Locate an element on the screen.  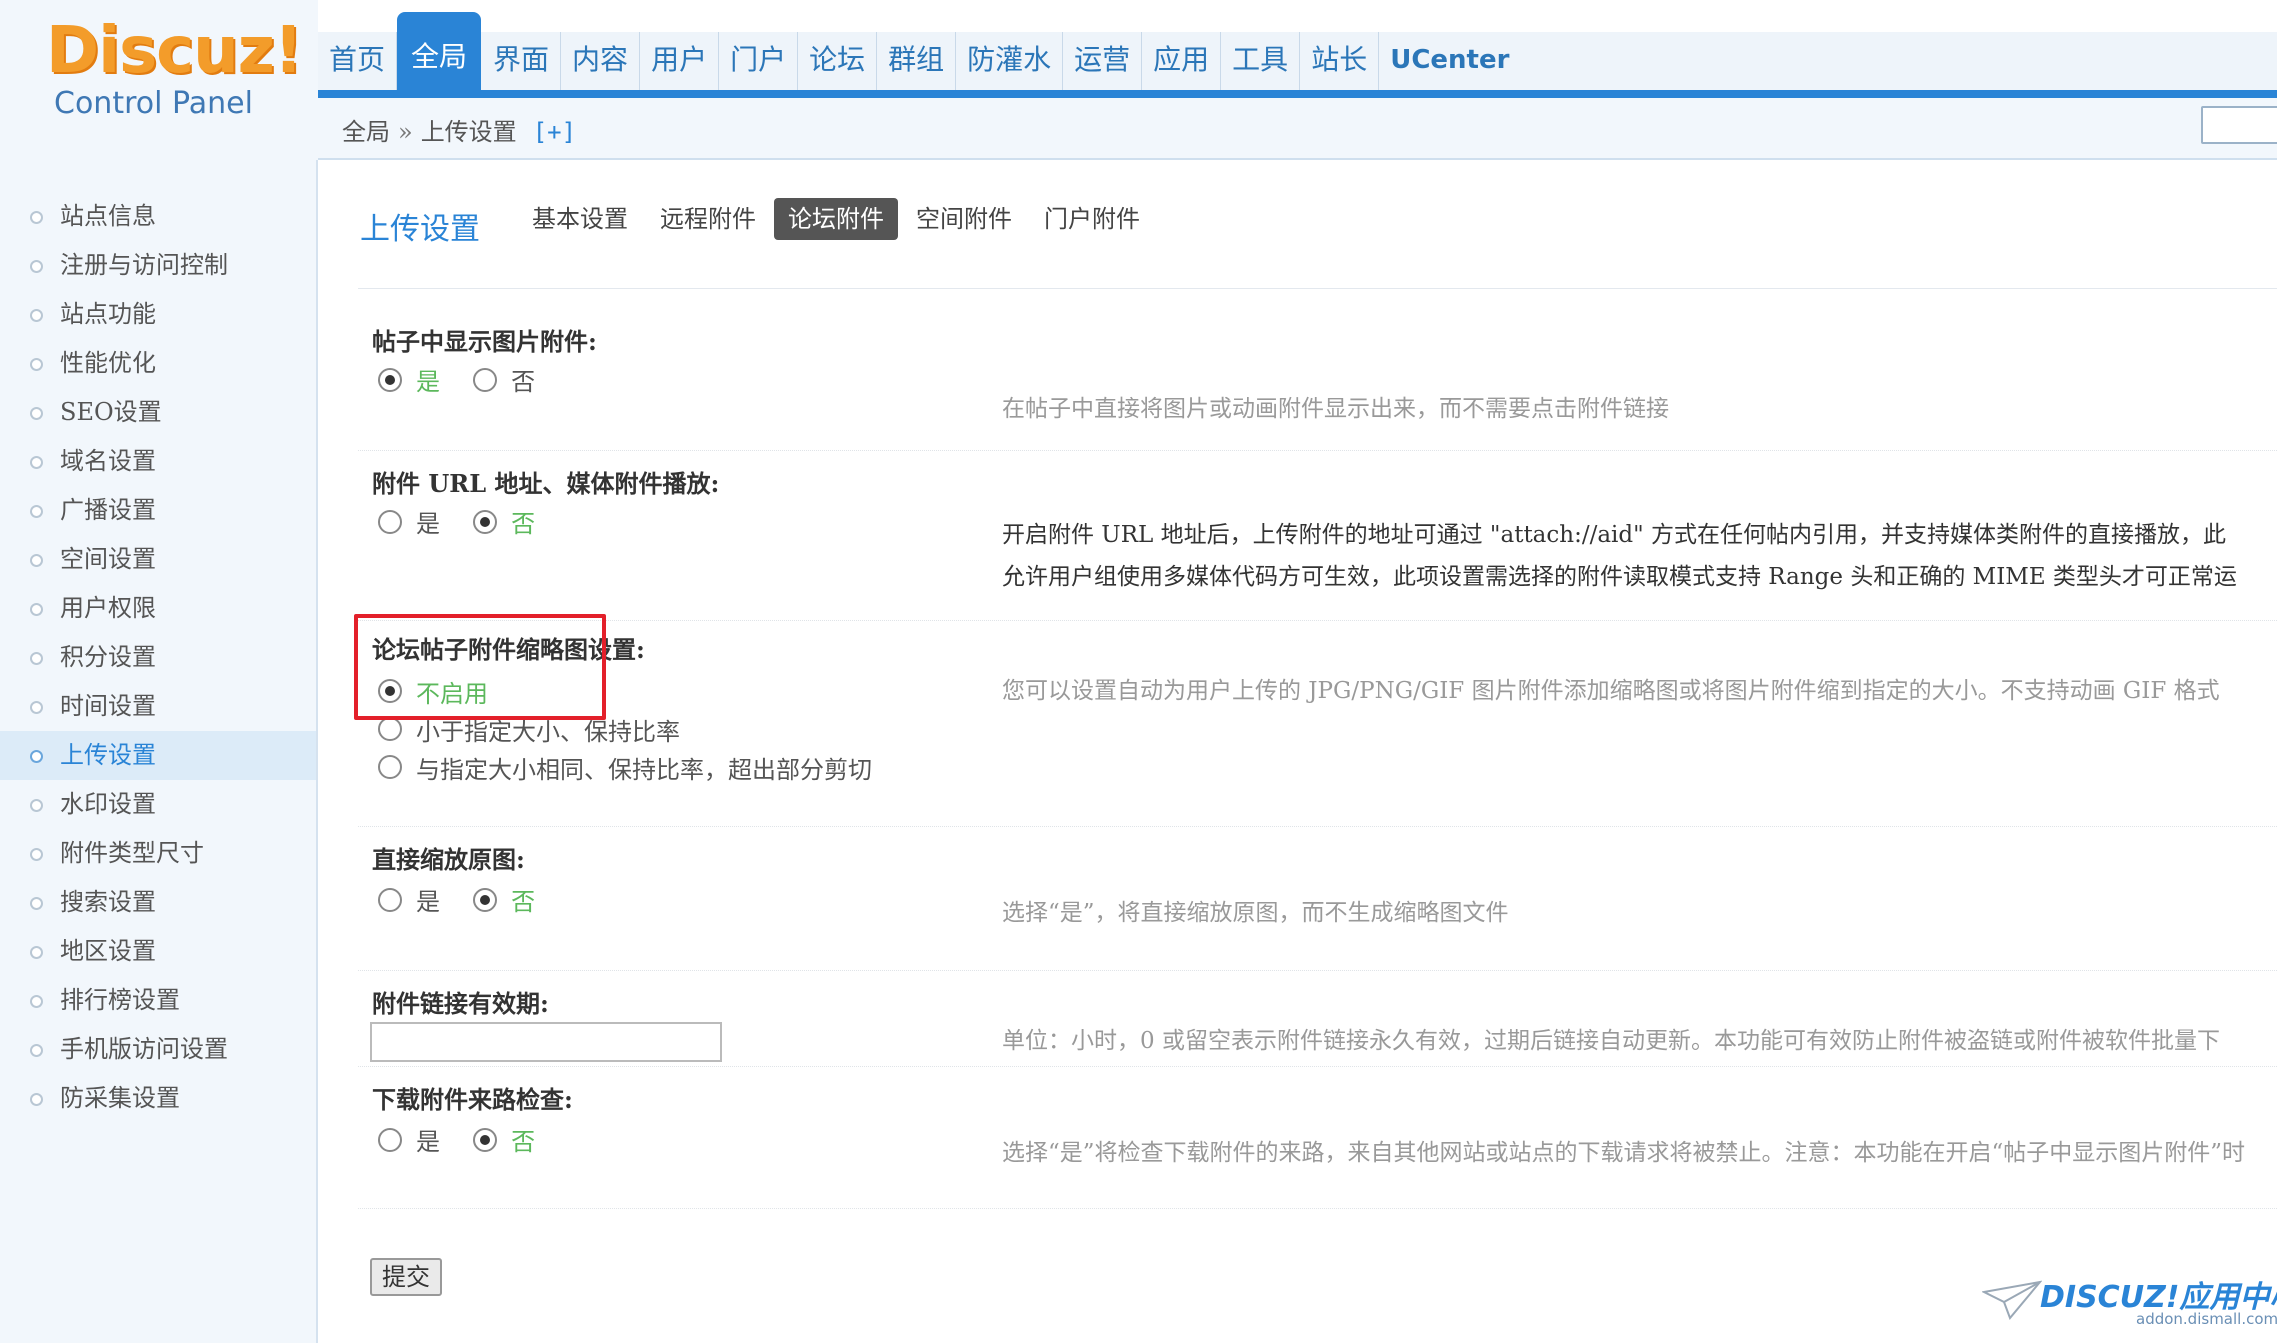
nav-antispam: 防灌水 is located at coordinates (1010, 61).